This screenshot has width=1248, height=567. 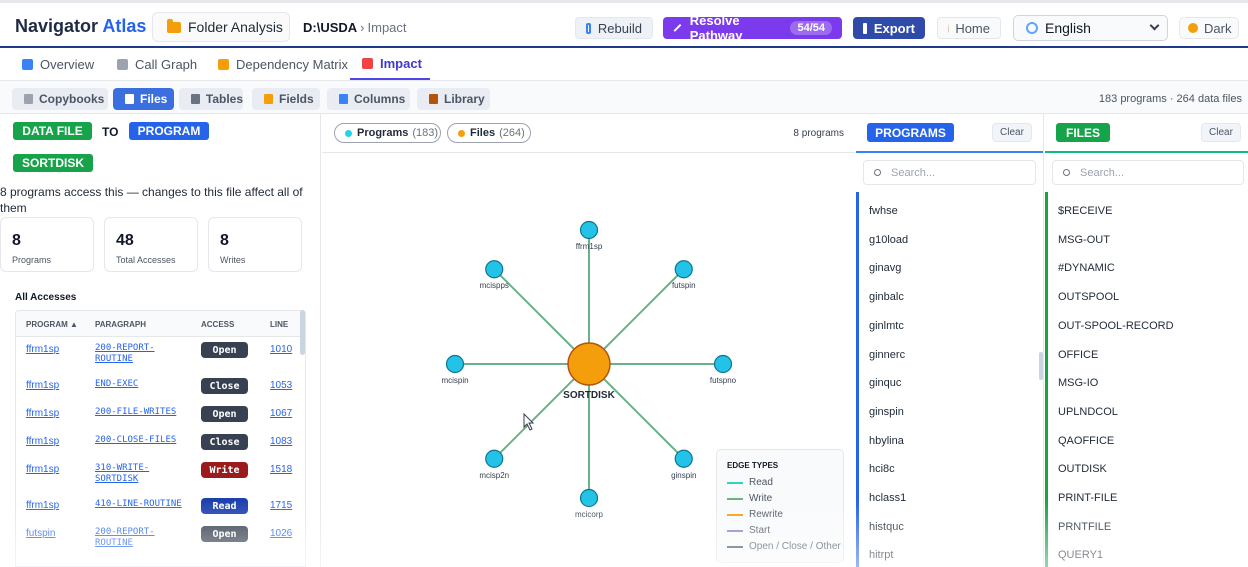 What do you see at coordinates (1090, 28) in the screenshot?
I see `language-select: English` at bounding box center [1090, 28].